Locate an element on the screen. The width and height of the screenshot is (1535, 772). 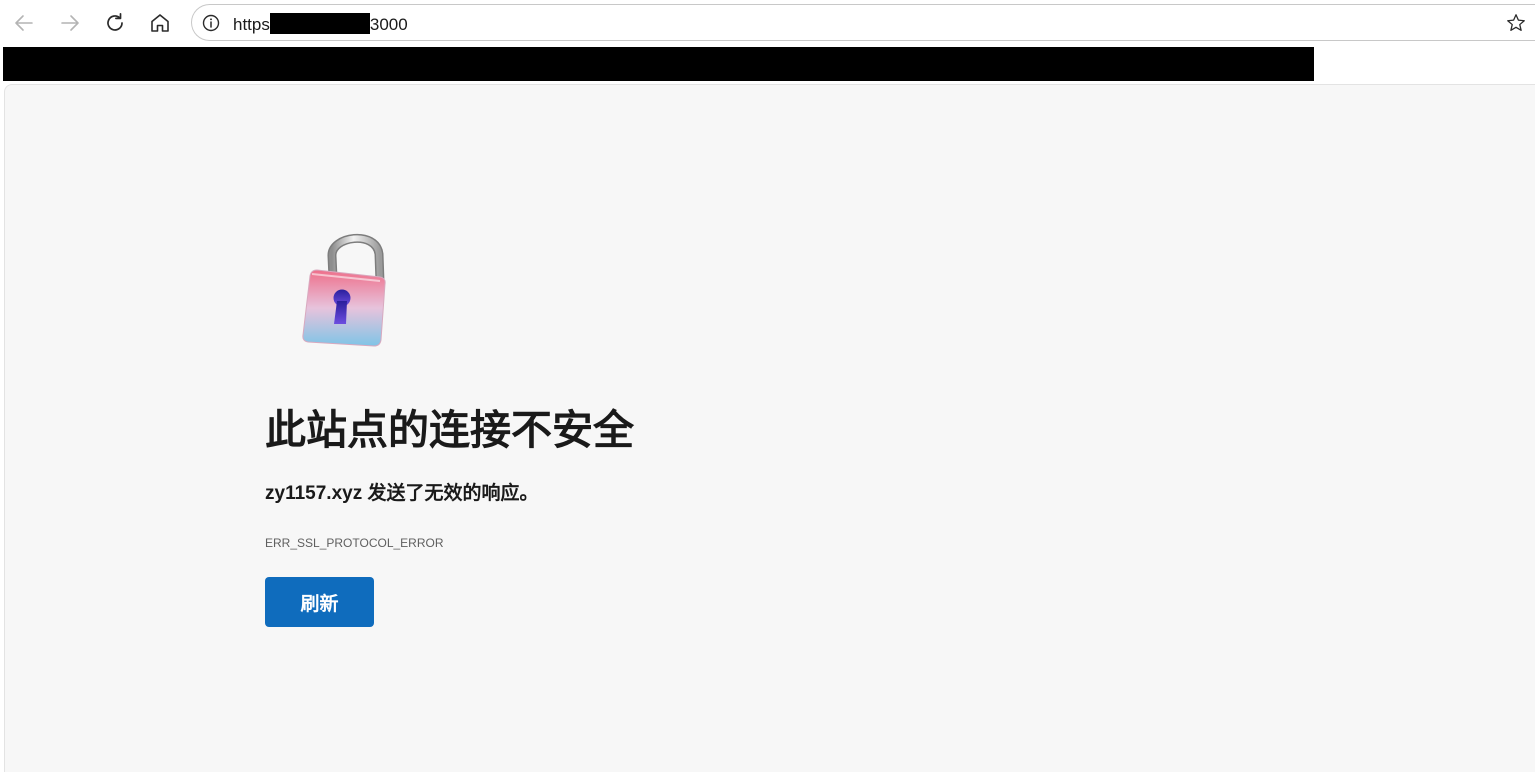
forward-button is located at coordinates (70, 23).